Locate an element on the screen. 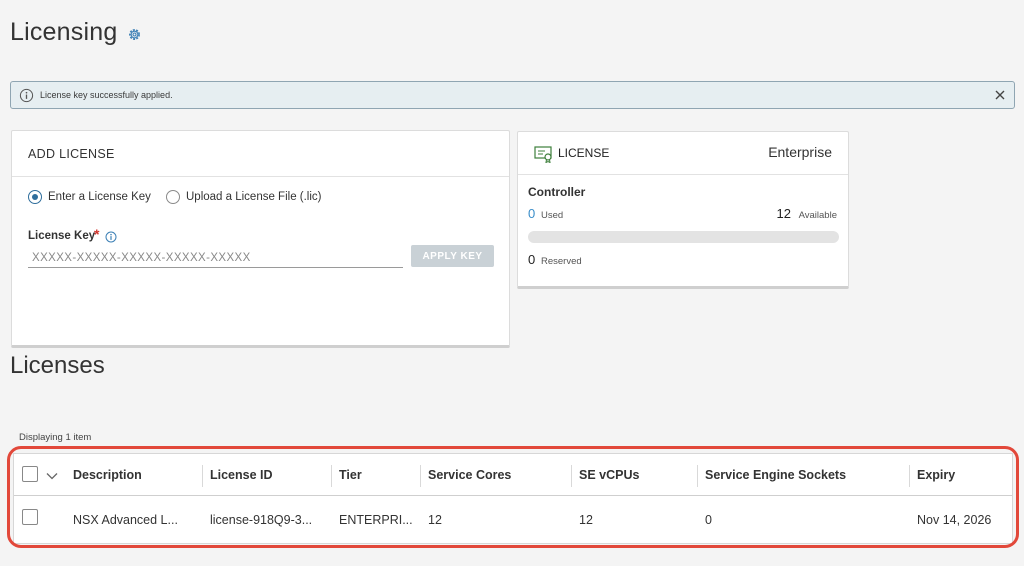 The width and height of the screenshot is (1024, 566). license-label: LICENSE is located at coordinates (584, 153).